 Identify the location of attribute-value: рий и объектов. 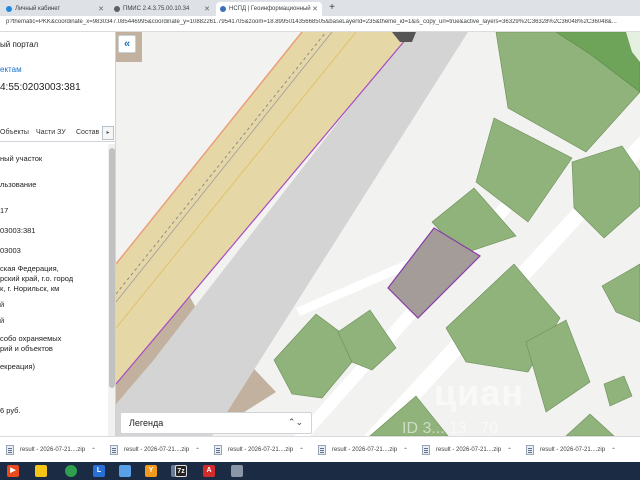
(26, 348).